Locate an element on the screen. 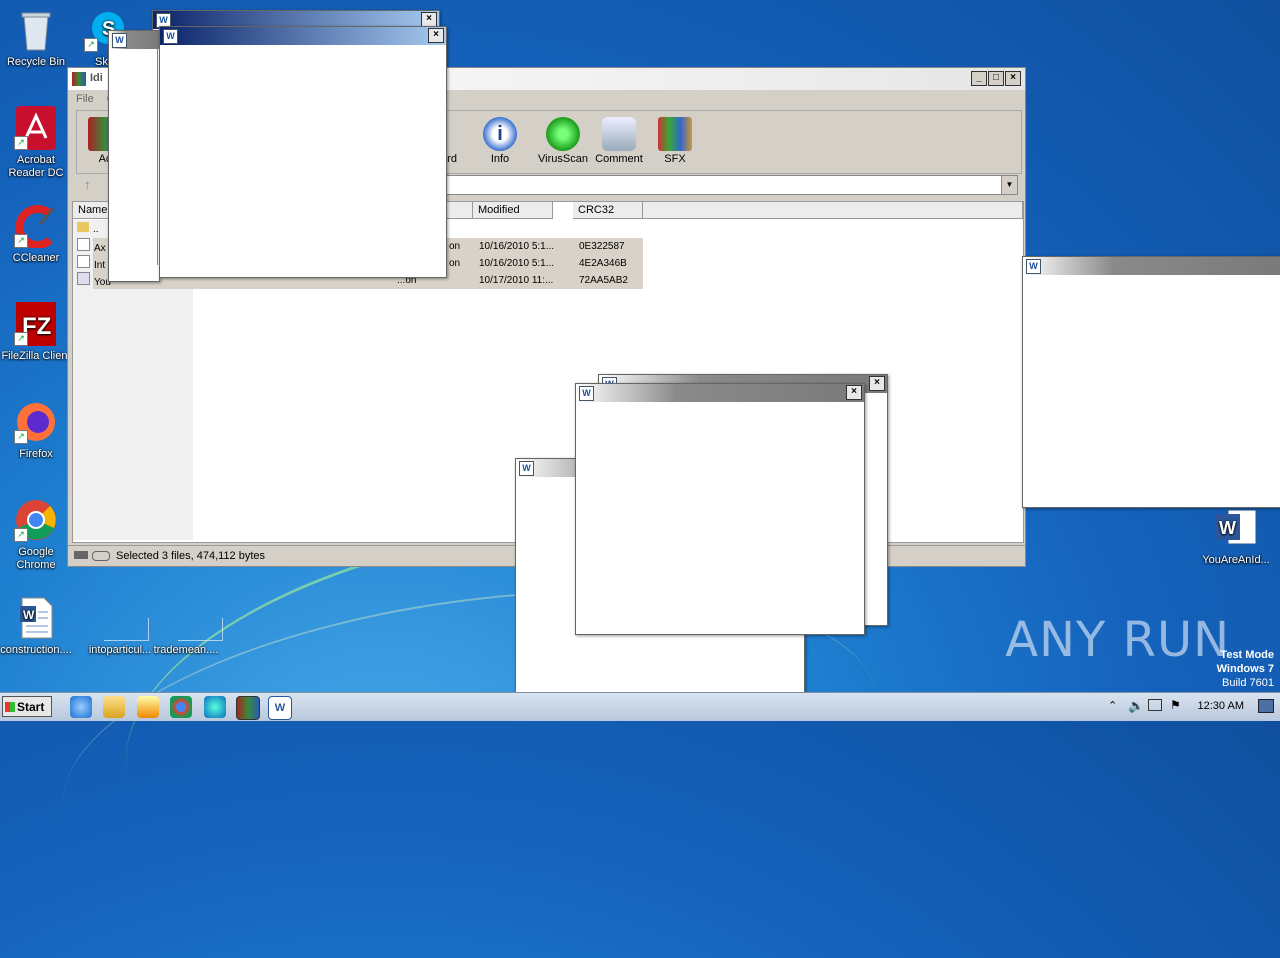  desktop-icon-ccleaner: ↗ CCleaner is located at coordinates (36, 234).